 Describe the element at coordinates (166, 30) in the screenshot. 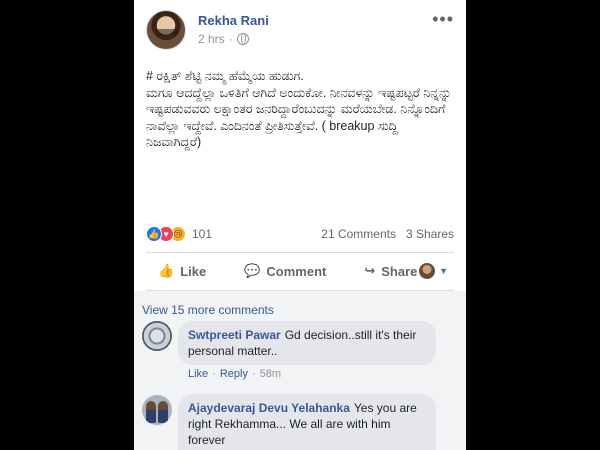

I see `author-avatar` at that location.